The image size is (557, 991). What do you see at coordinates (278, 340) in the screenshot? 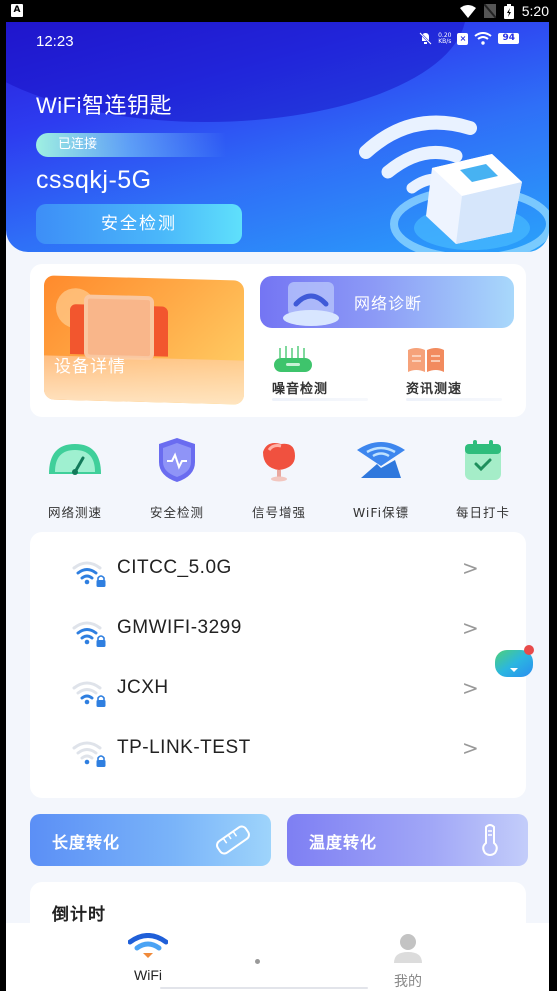
I see `feature-card: 设备详情 网络诊断 噪音检测 资讯测速` at bounding box center [278, 340].